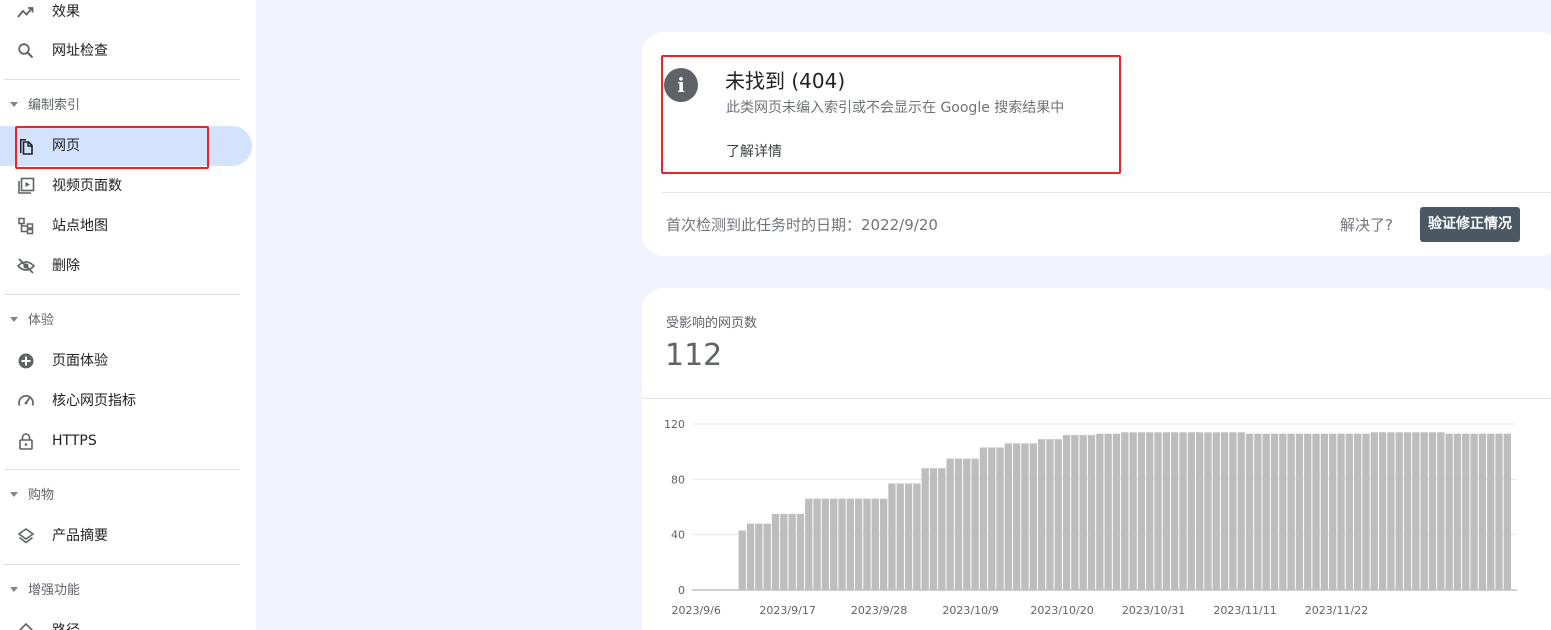 The image size is (1551, 630). Describe the element at coordinates (681, 85) in the screenshot. I see `info-icon: i` at that location.